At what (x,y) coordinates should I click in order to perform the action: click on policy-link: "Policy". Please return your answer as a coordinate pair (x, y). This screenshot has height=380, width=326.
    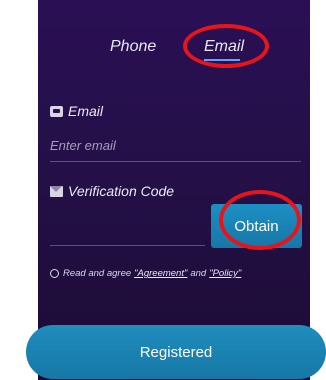
    Looking at the image, I should click on (225, 273).